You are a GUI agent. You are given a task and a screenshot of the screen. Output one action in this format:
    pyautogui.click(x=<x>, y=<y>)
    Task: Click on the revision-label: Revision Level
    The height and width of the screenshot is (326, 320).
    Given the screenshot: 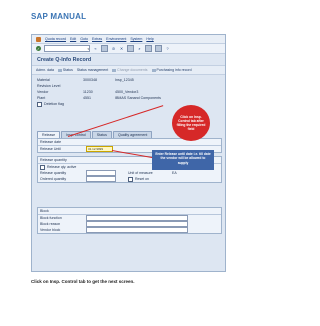 What is the action you would take?
    pyautogui.click(x=49, y=86)
    